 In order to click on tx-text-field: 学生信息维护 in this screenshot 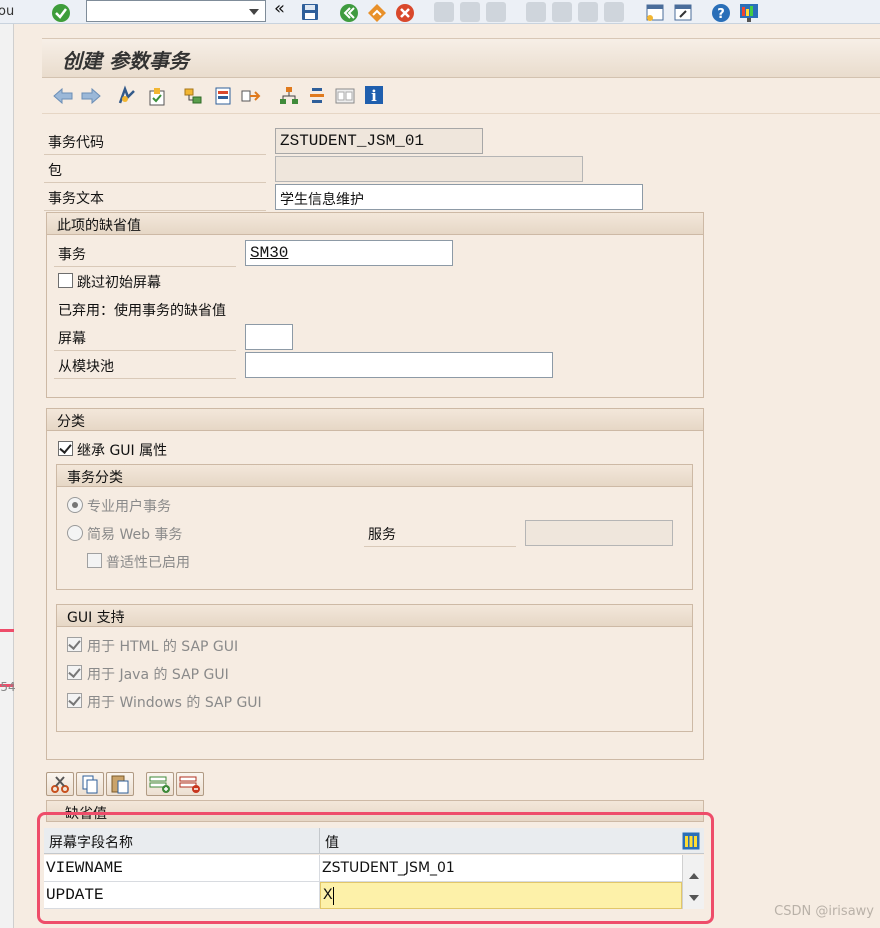, I will do `click(459, 197)`.